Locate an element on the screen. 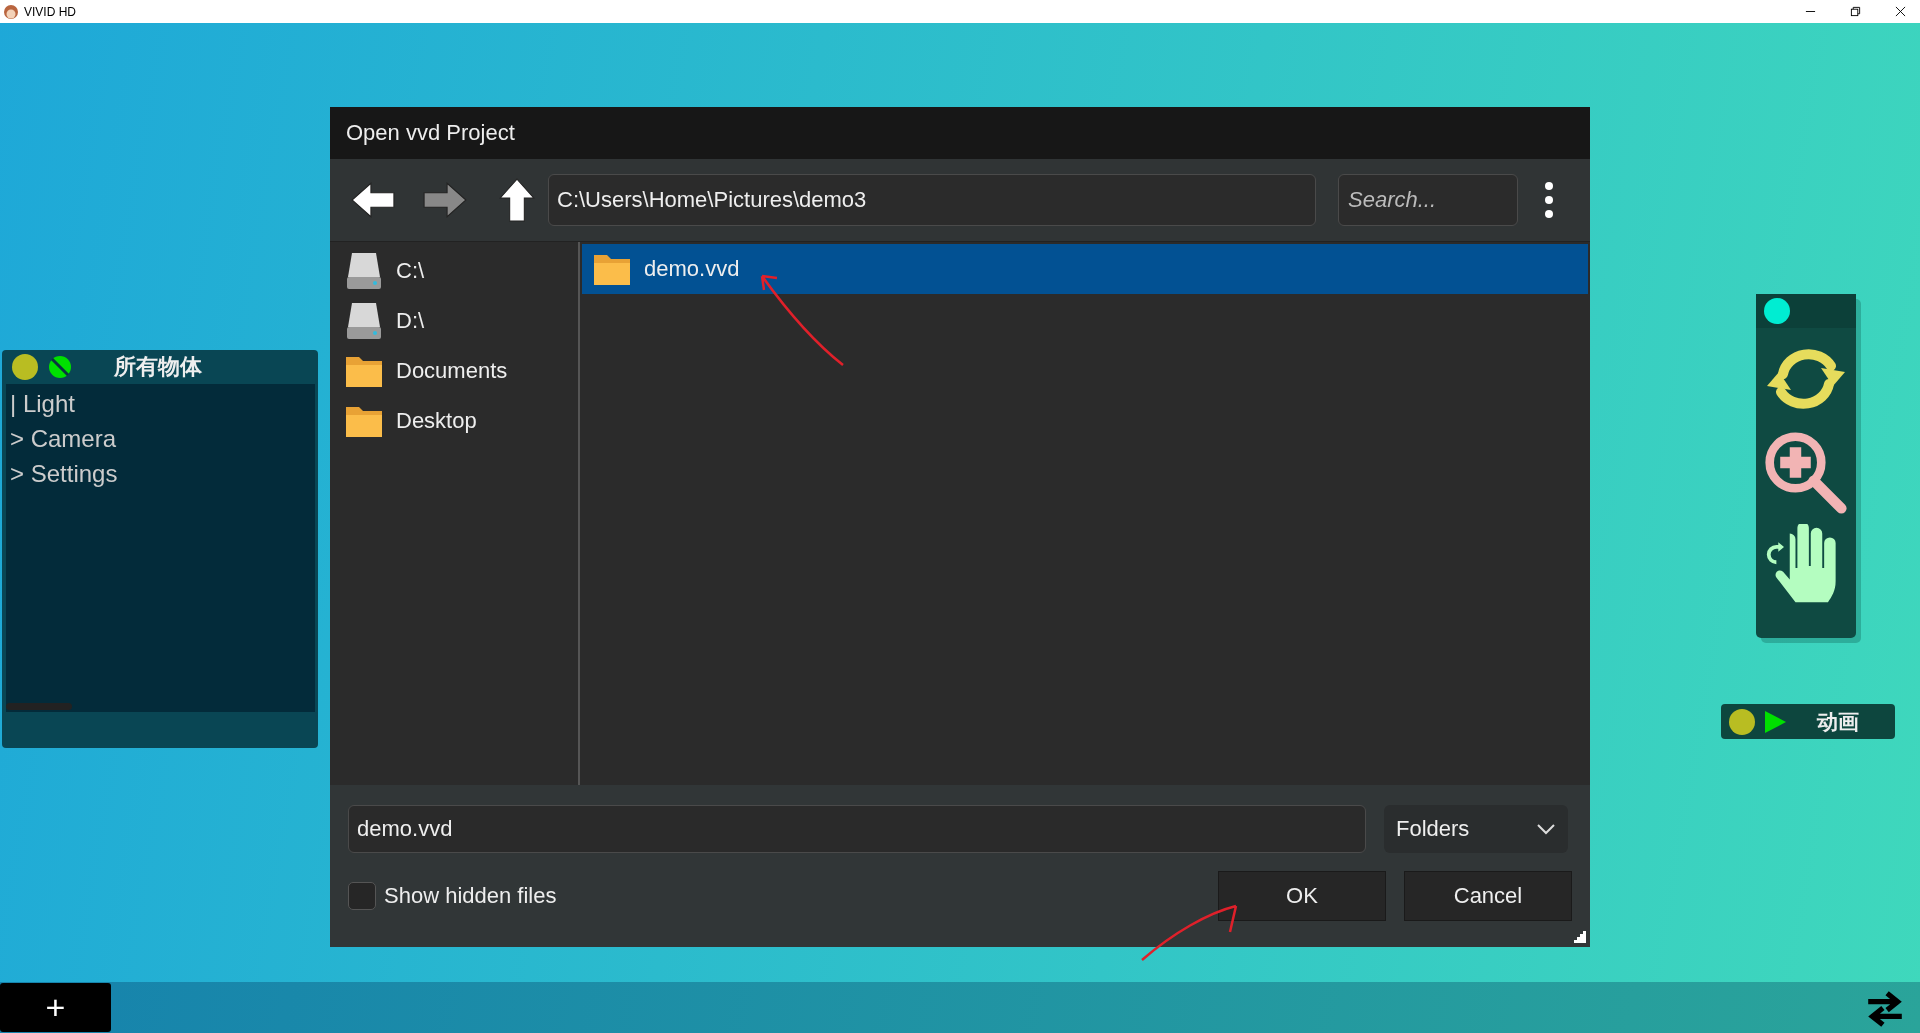 This screenshot has width=1920, height=1033. path-field: C:\Users\Home\Pictures\demo3 is located at coordinates (932, 200).